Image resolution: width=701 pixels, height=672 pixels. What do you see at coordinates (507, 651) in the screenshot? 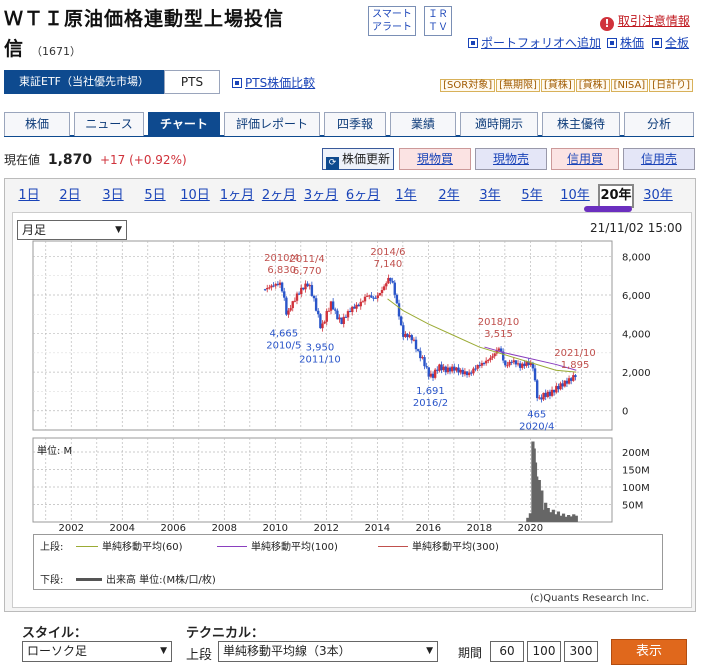
I see `period-input-1: 60` at bounding box center [507, 651].